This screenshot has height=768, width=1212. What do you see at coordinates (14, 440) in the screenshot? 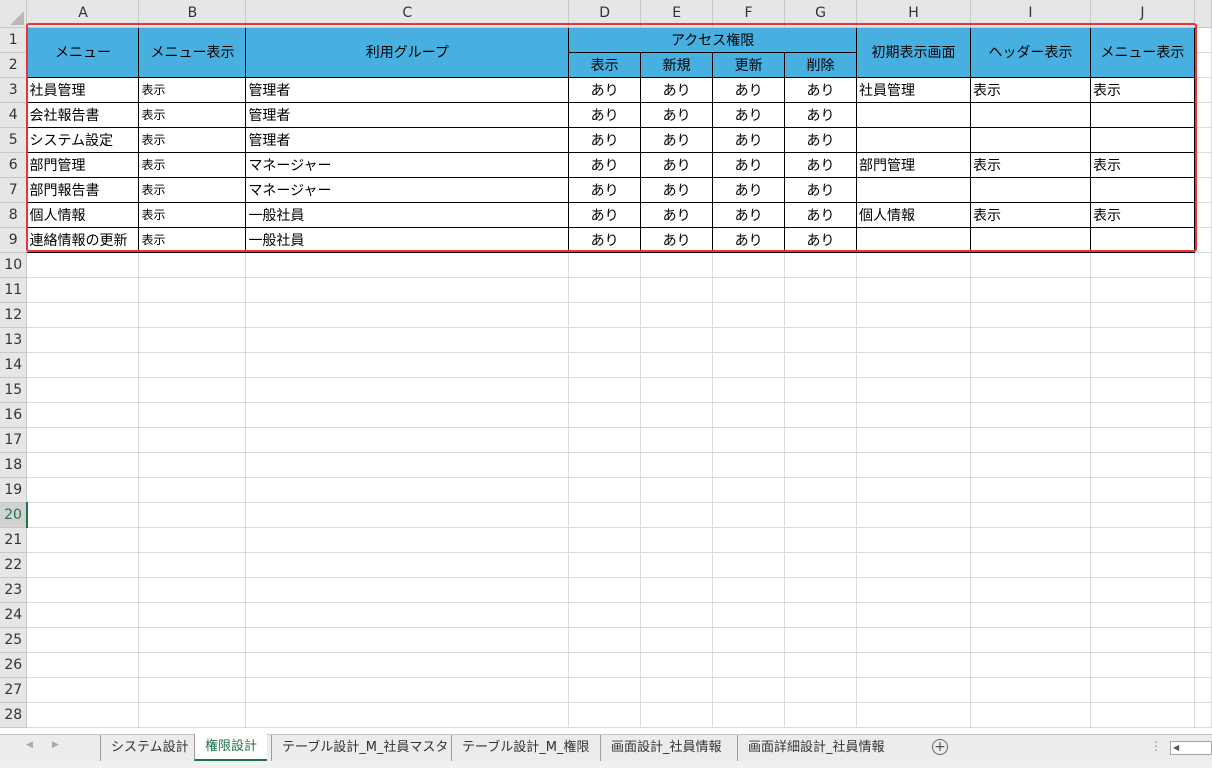
I see `row-header: 17` at bounding box center [14, 440].